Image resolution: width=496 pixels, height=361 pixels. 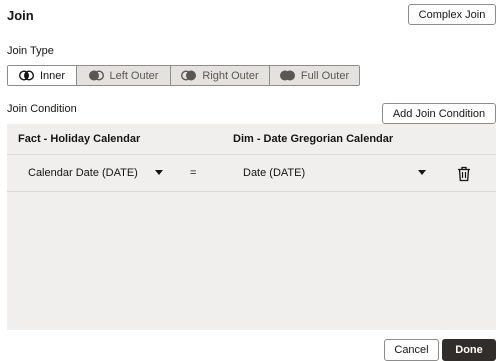 I want to click on done-button: Done, so click(x=469, y=350).